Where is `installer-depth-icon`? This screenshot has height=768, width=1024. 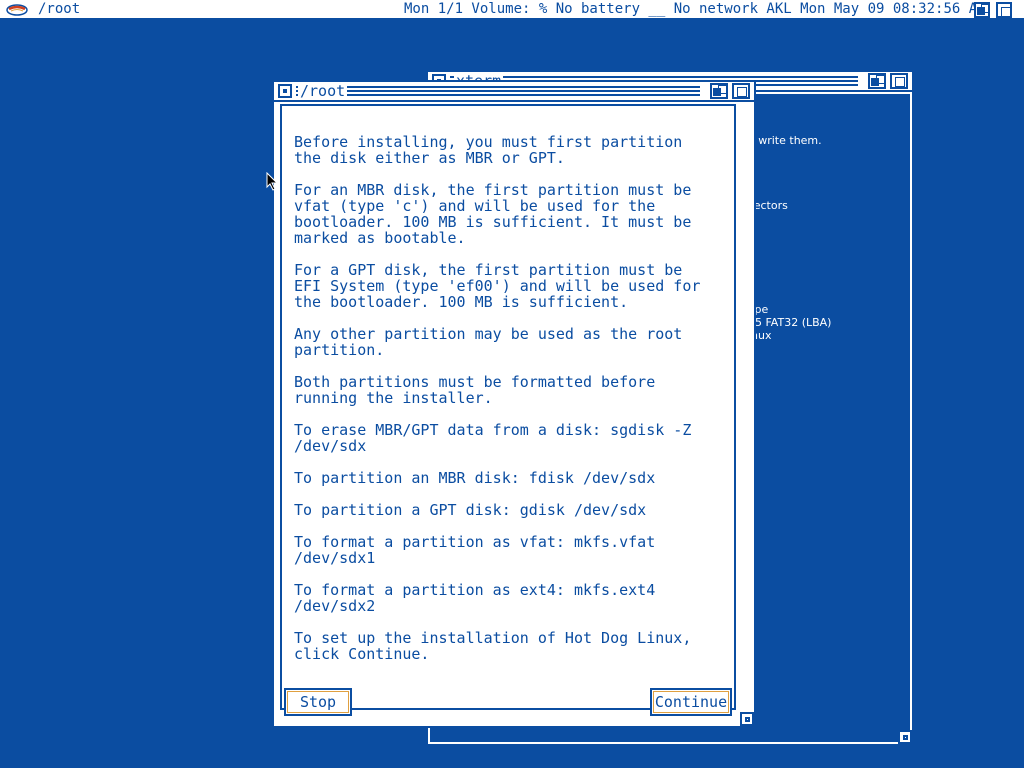 installer-depth-icon is located at coordinates (719, 91).